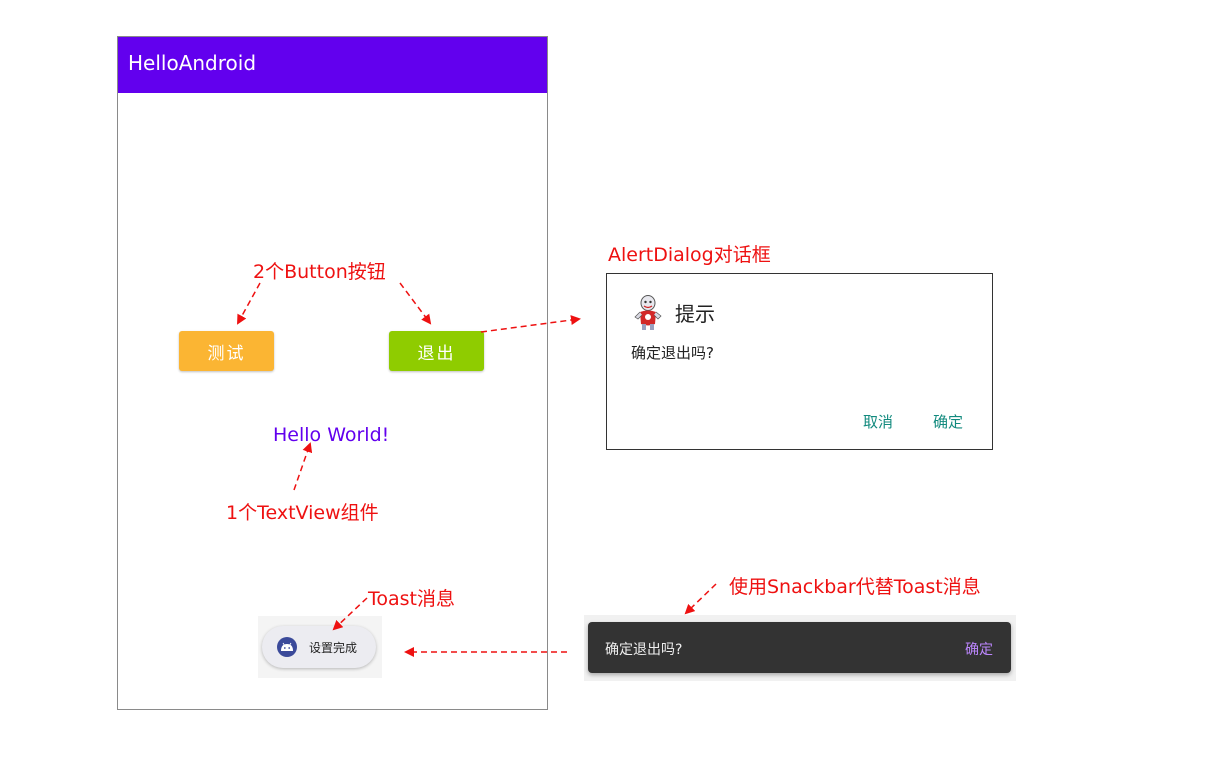 The width and height of the screenshot is (1211, 758). Describe the element at coordinates (333, 647) in the screenshot. I see `toast-text: 设置完成` at that location.